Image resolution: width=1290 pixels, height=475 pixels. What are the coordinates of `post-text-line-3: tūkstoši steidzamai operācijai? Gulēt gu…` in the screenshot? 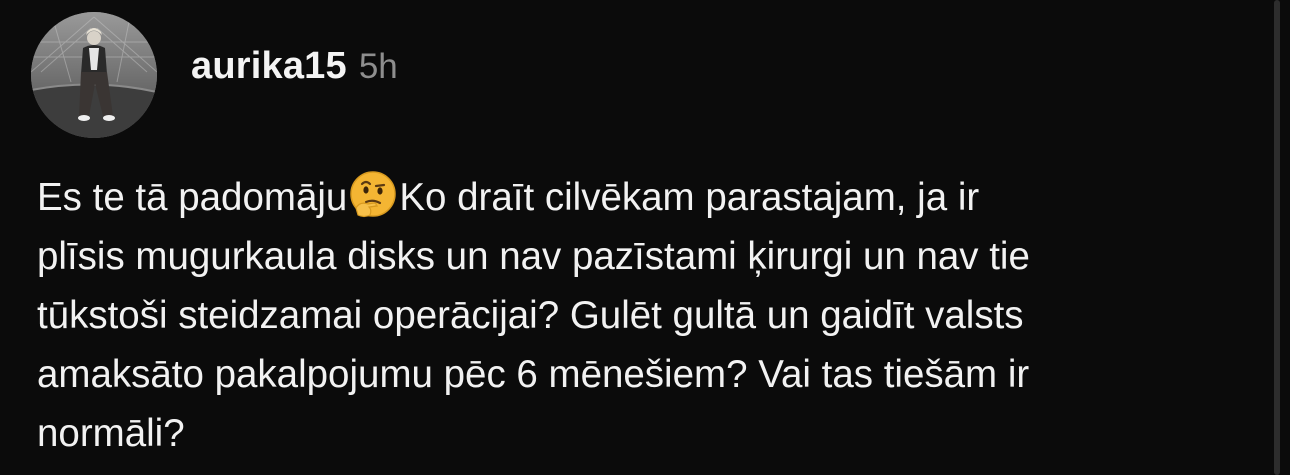 It's located at (530, 315).